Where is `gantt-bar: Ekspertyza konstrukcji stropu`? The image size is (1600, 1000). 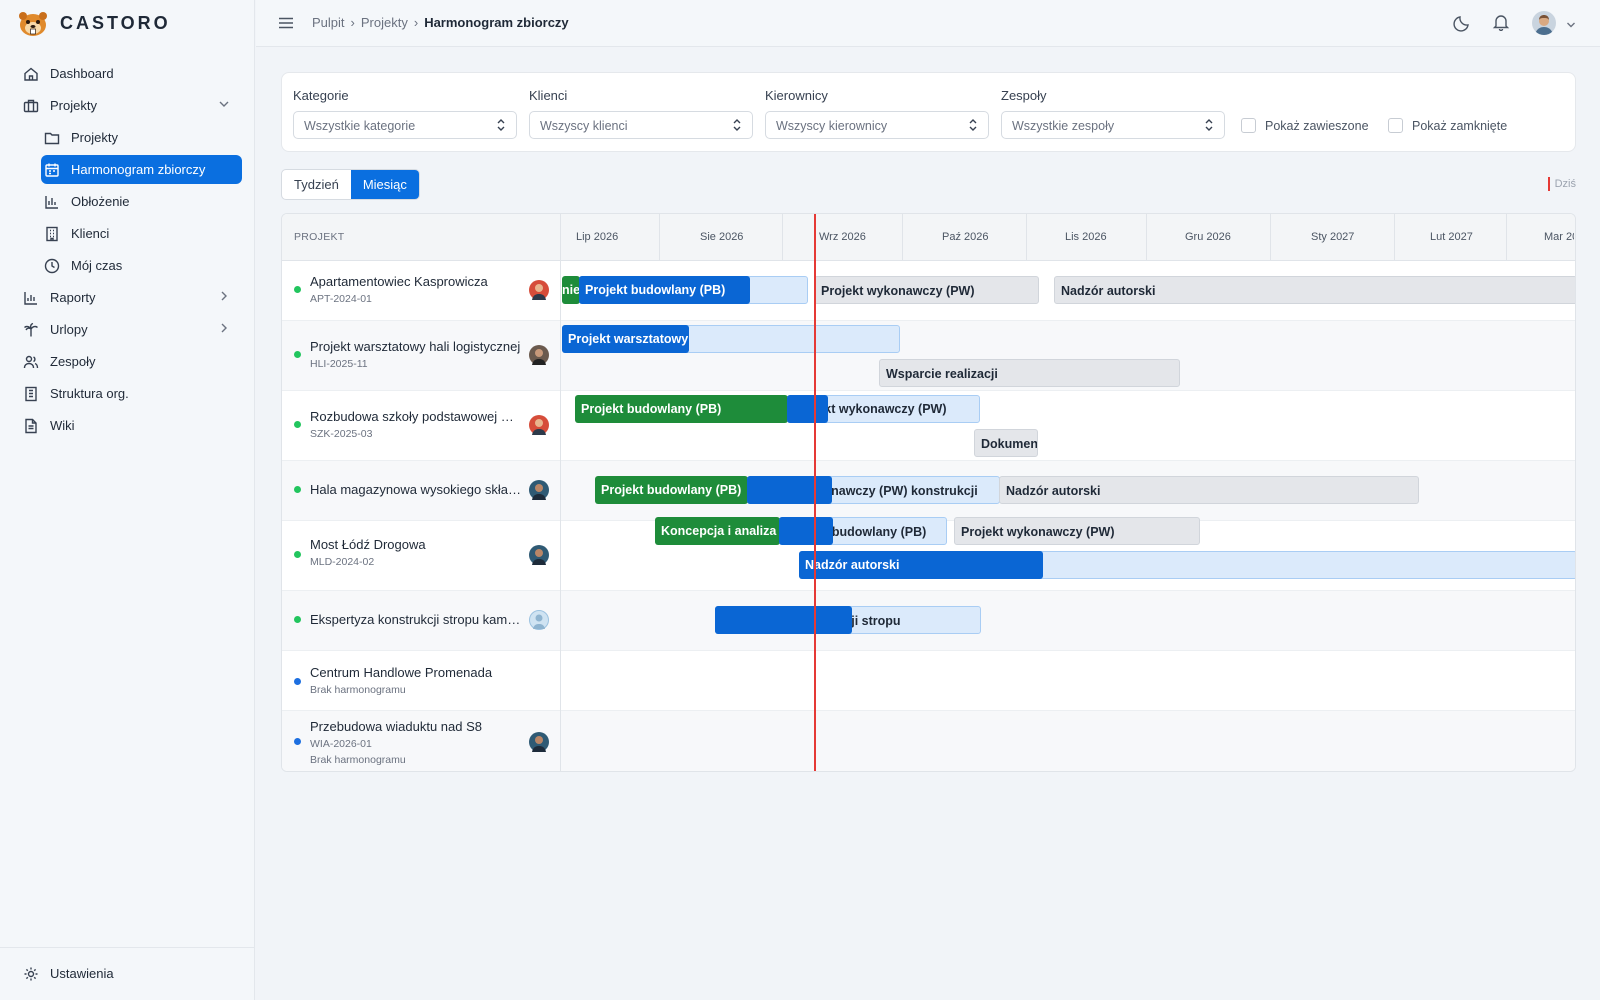
gantt-bar: Ekspertyza konstrukcji stropu is located at coordinates (848, 620).